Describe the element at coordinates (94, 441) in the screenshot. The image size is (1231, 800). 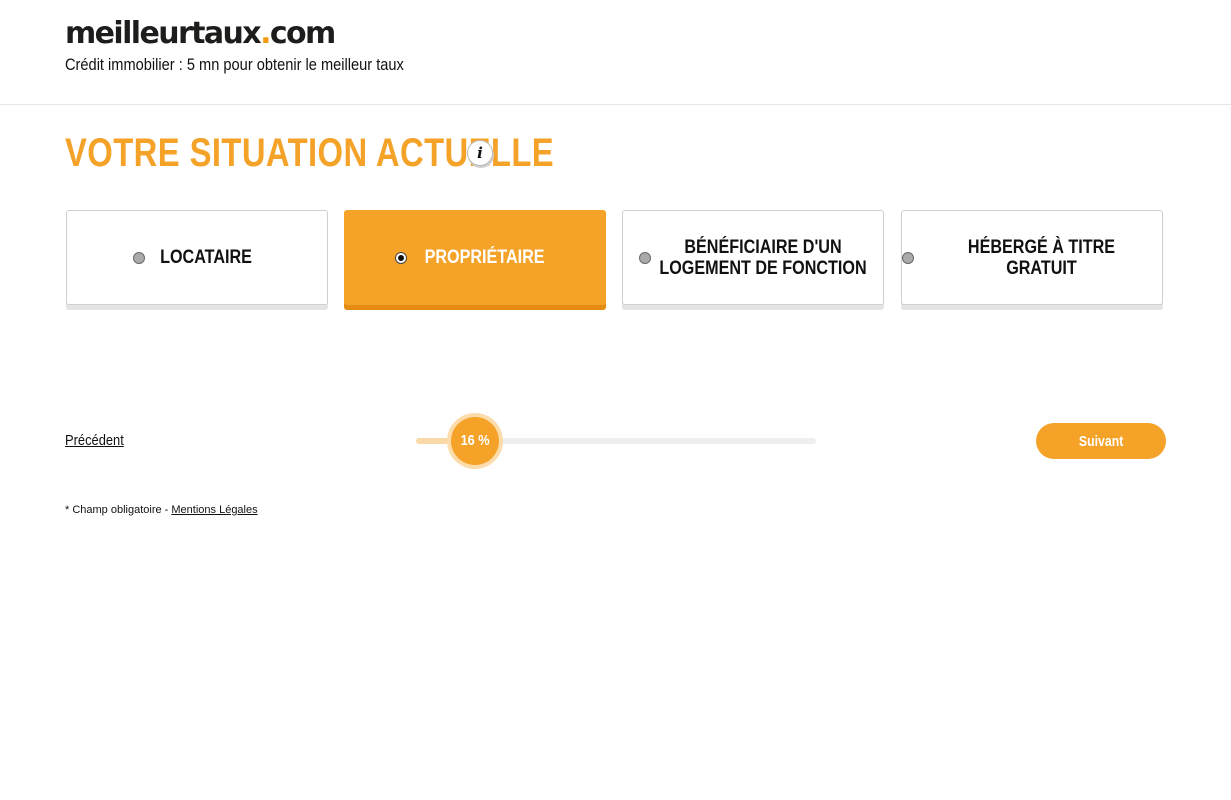
I see `previous-link: Précédent` at that location.